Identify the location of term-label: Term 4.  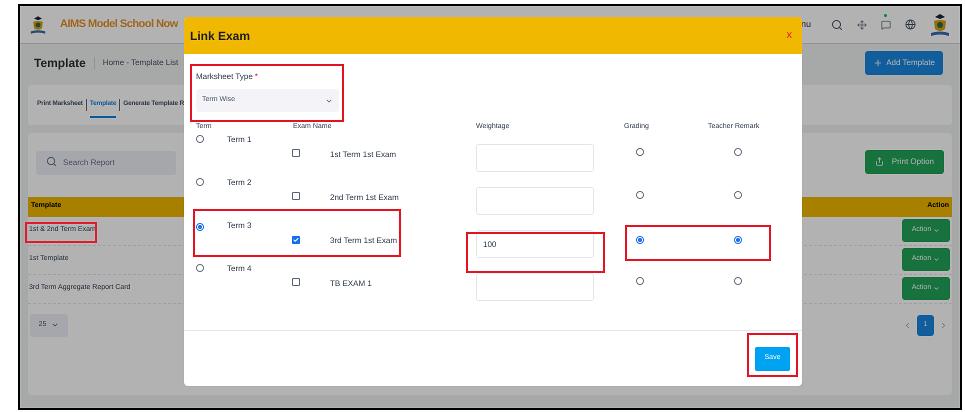
(239, 269).